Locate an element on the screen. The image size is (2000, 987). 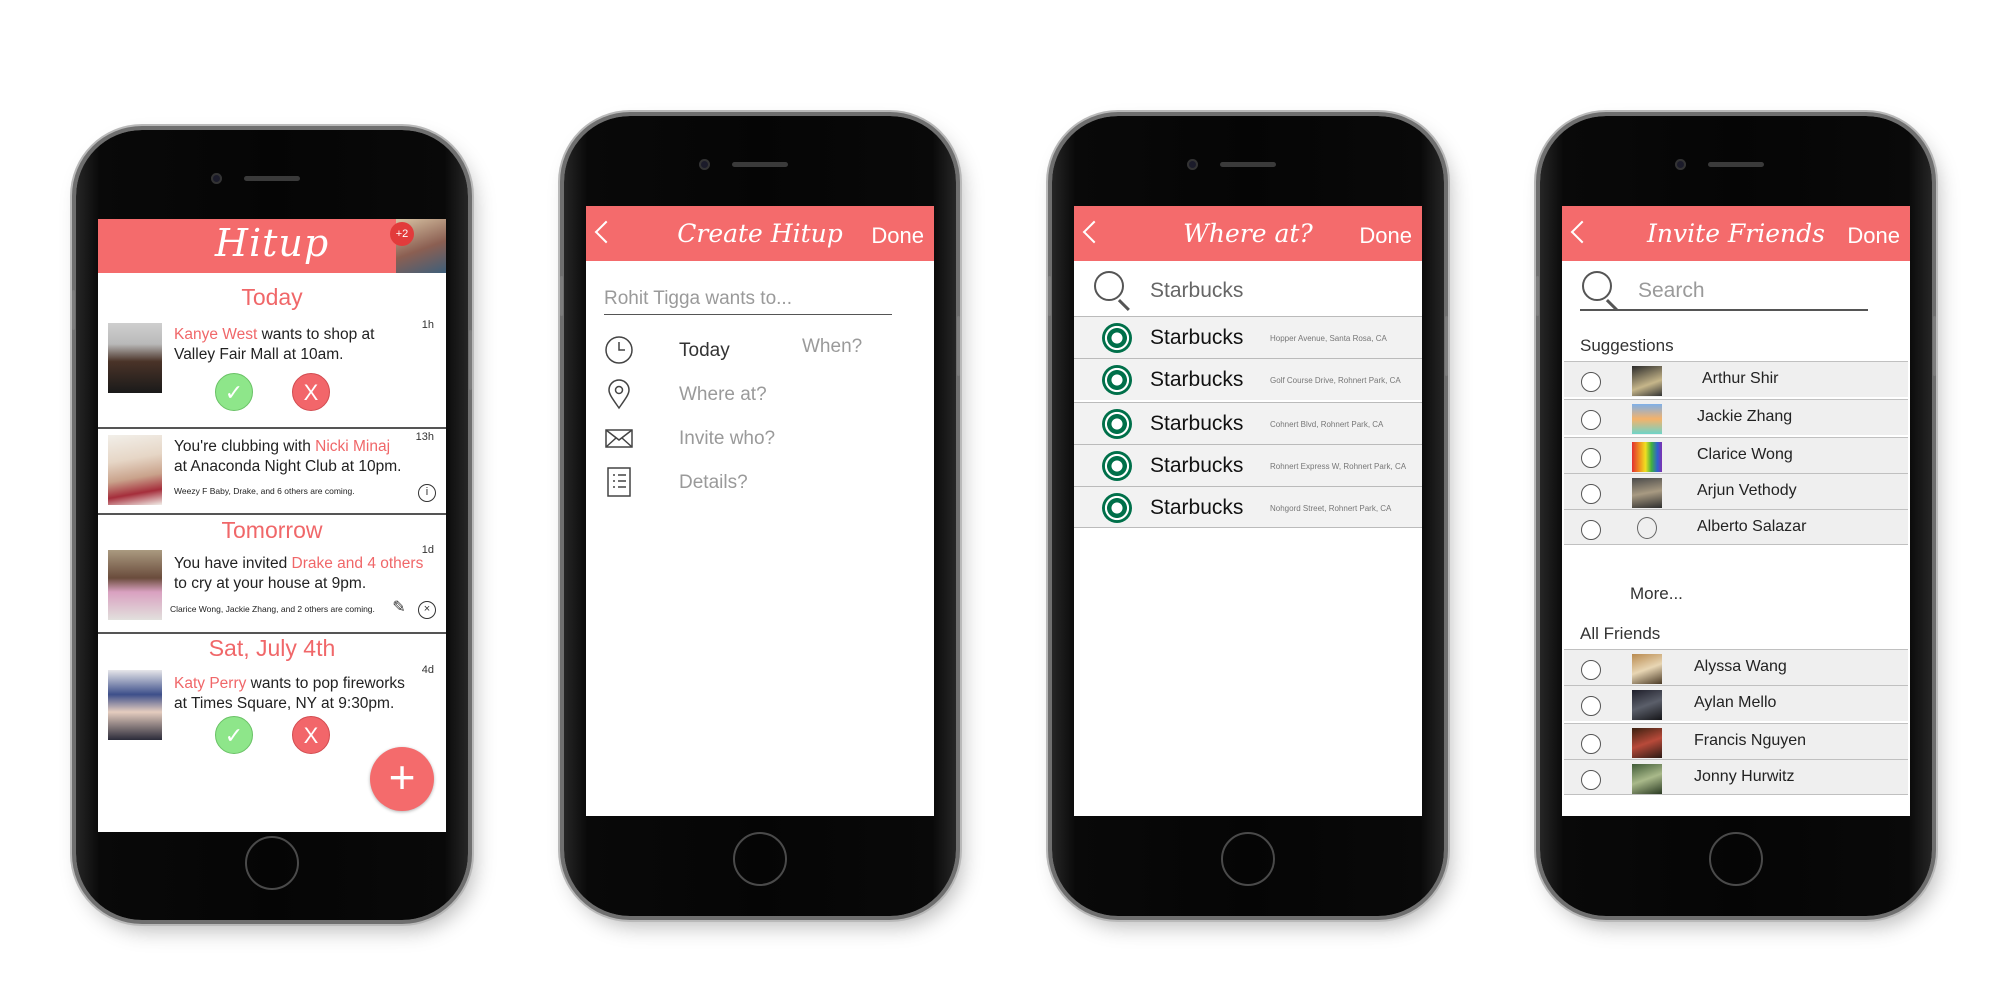
section-tomorrow: Tomorrow is located at coordinates (272, 530).